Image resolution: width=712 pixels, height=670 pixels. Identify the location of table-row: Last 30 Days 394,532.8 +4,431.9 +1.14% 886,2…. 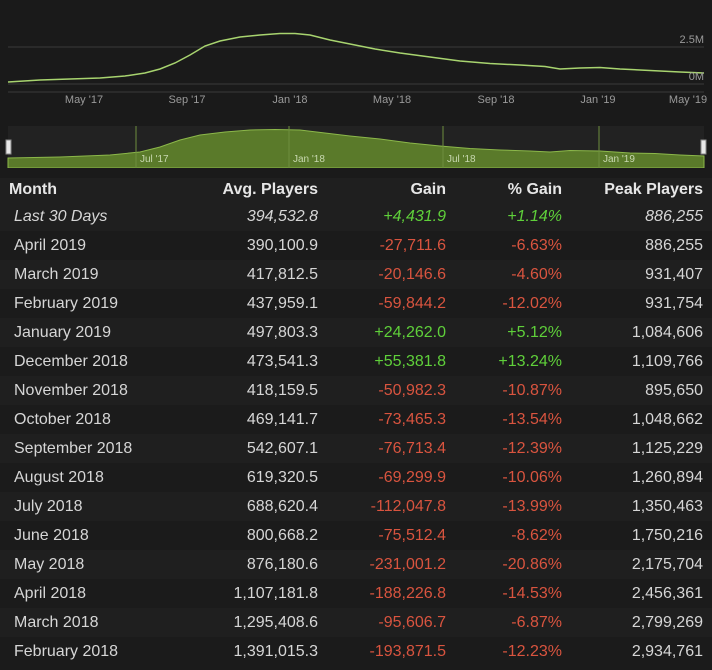
(356, 216).